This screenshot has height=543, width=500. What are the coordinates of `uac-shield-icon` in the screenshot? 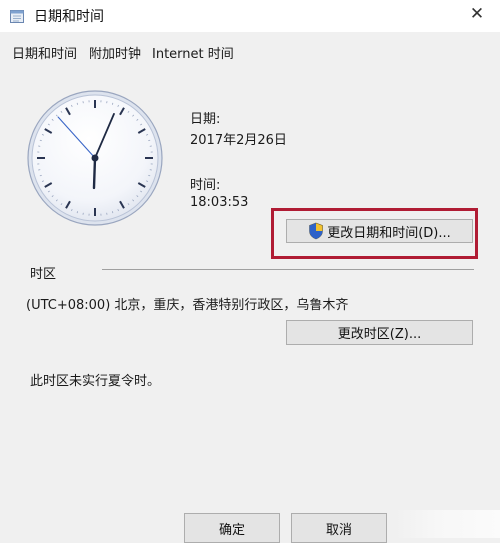 It's located at (316, 231).